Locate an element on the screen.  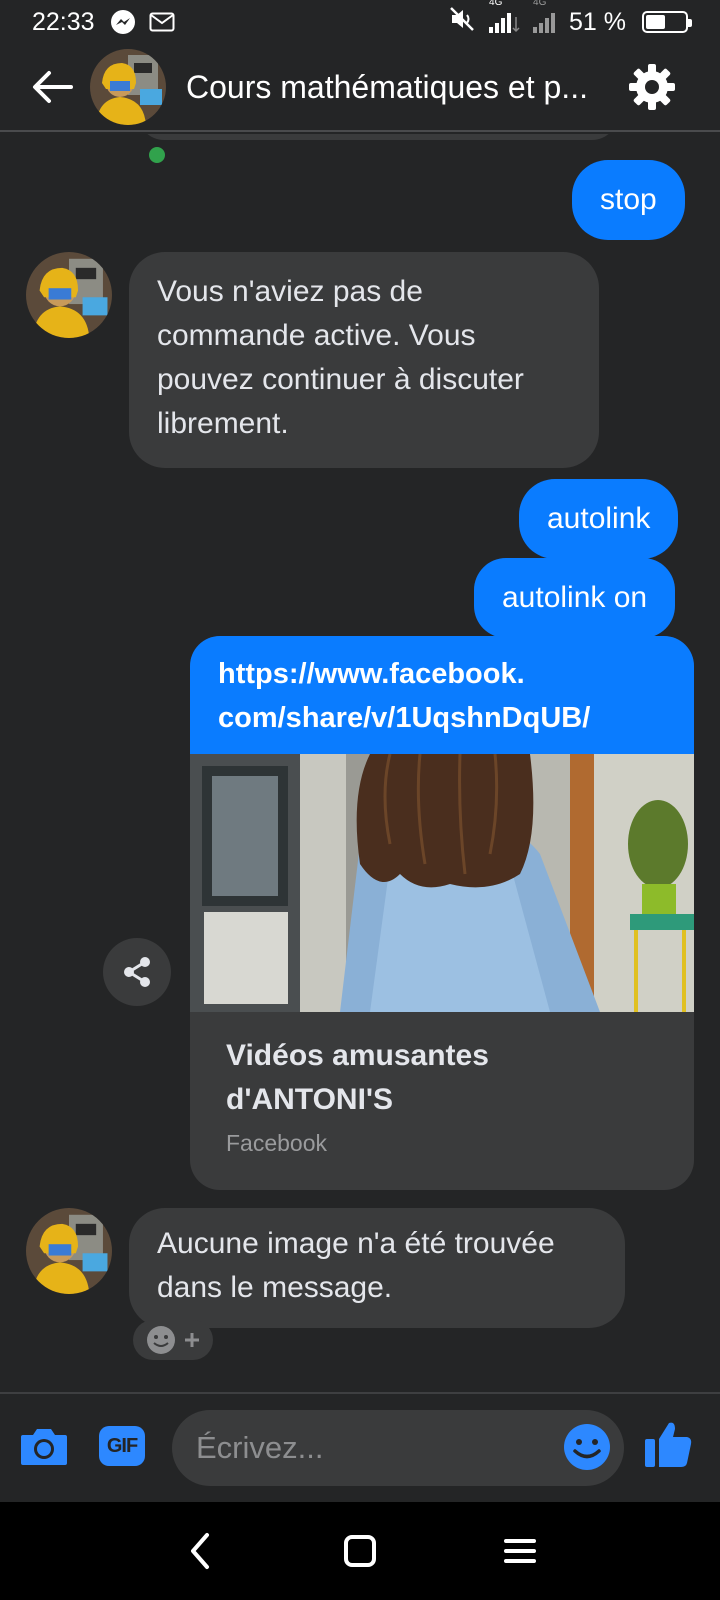
message-outgoing: autolink is located at coordinates (599, 519).